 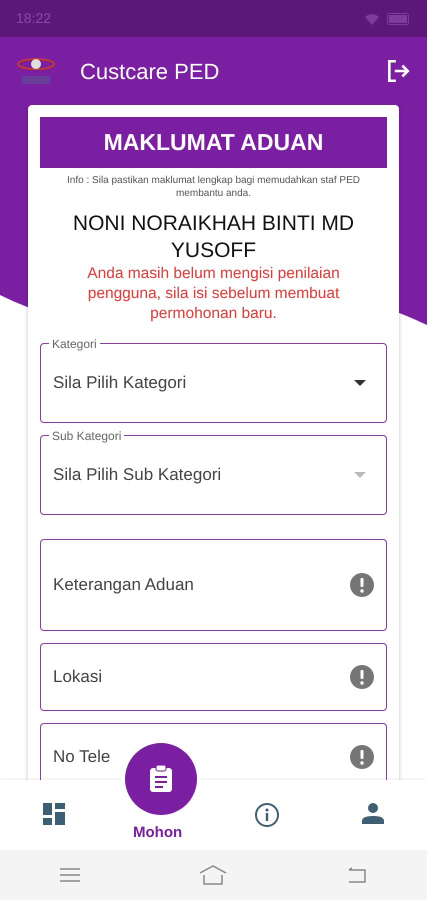 What do you see at coordinates (372, 18) in the screenshot?
I see `wifi-icon` at bounding box center [372, 18].